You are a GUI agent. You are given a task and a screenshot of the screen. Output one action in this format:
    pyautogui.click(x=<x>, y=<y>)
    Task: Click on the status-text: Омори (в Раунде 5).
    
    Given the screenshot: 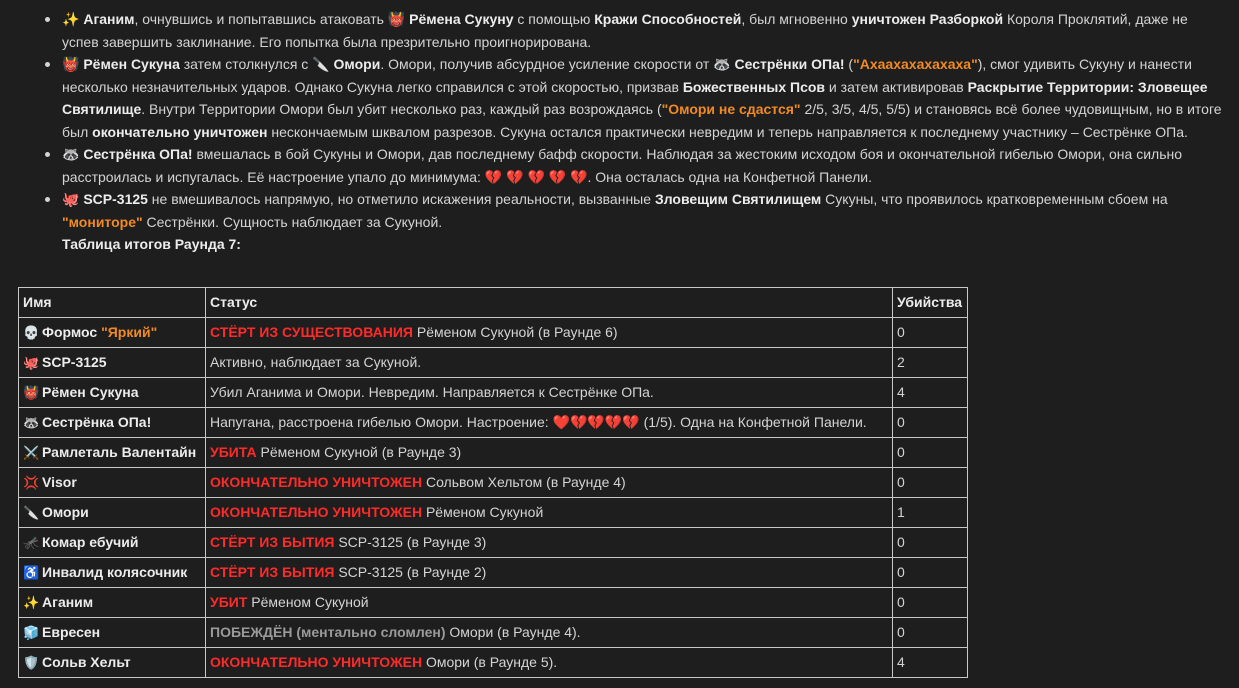 What is the action you would take?
    pyautogui.click(x=490, y=662)
    